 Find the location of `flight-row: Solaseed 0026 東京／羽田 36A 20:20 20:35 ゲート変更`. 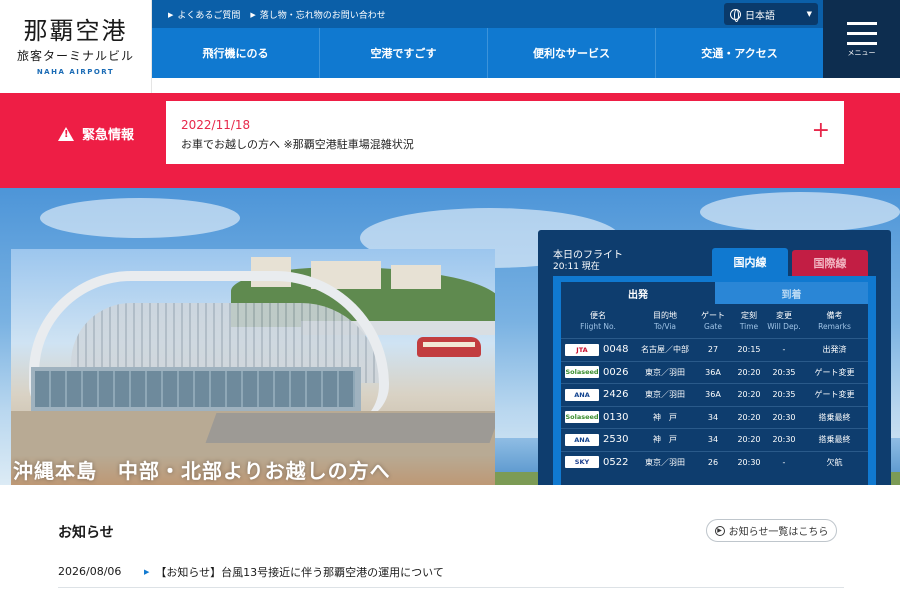

flight-row: Solaseed 0026 東京／羽田 36A 20:20 20:35 ゲート変更 is located at coordinates (714, 372).